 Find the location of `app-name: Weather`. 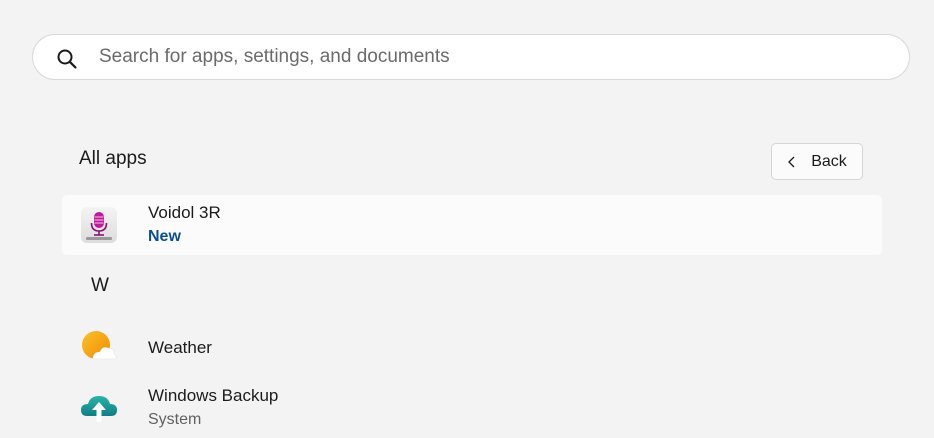

app-name: Weather is located at coordinates (180, 347).